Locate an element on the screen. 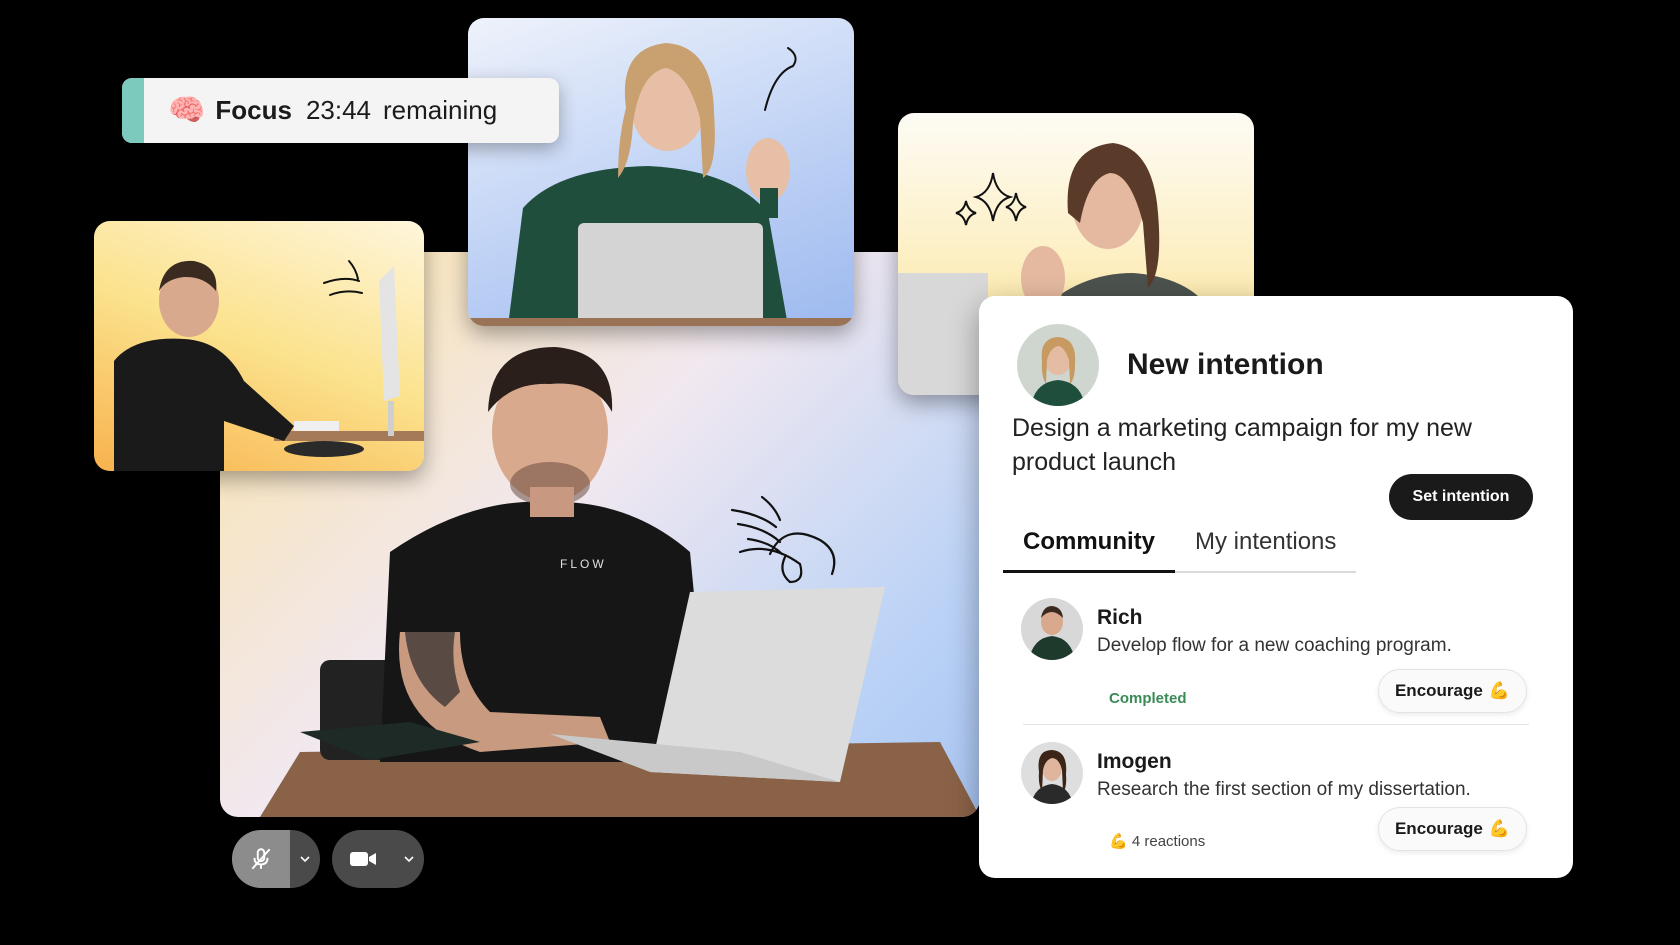 The width and height of the screenshot is (1680, 945). focus-timer-banner: 🧠 Focus 23:44 remaining is located at coordinates (340, 110).